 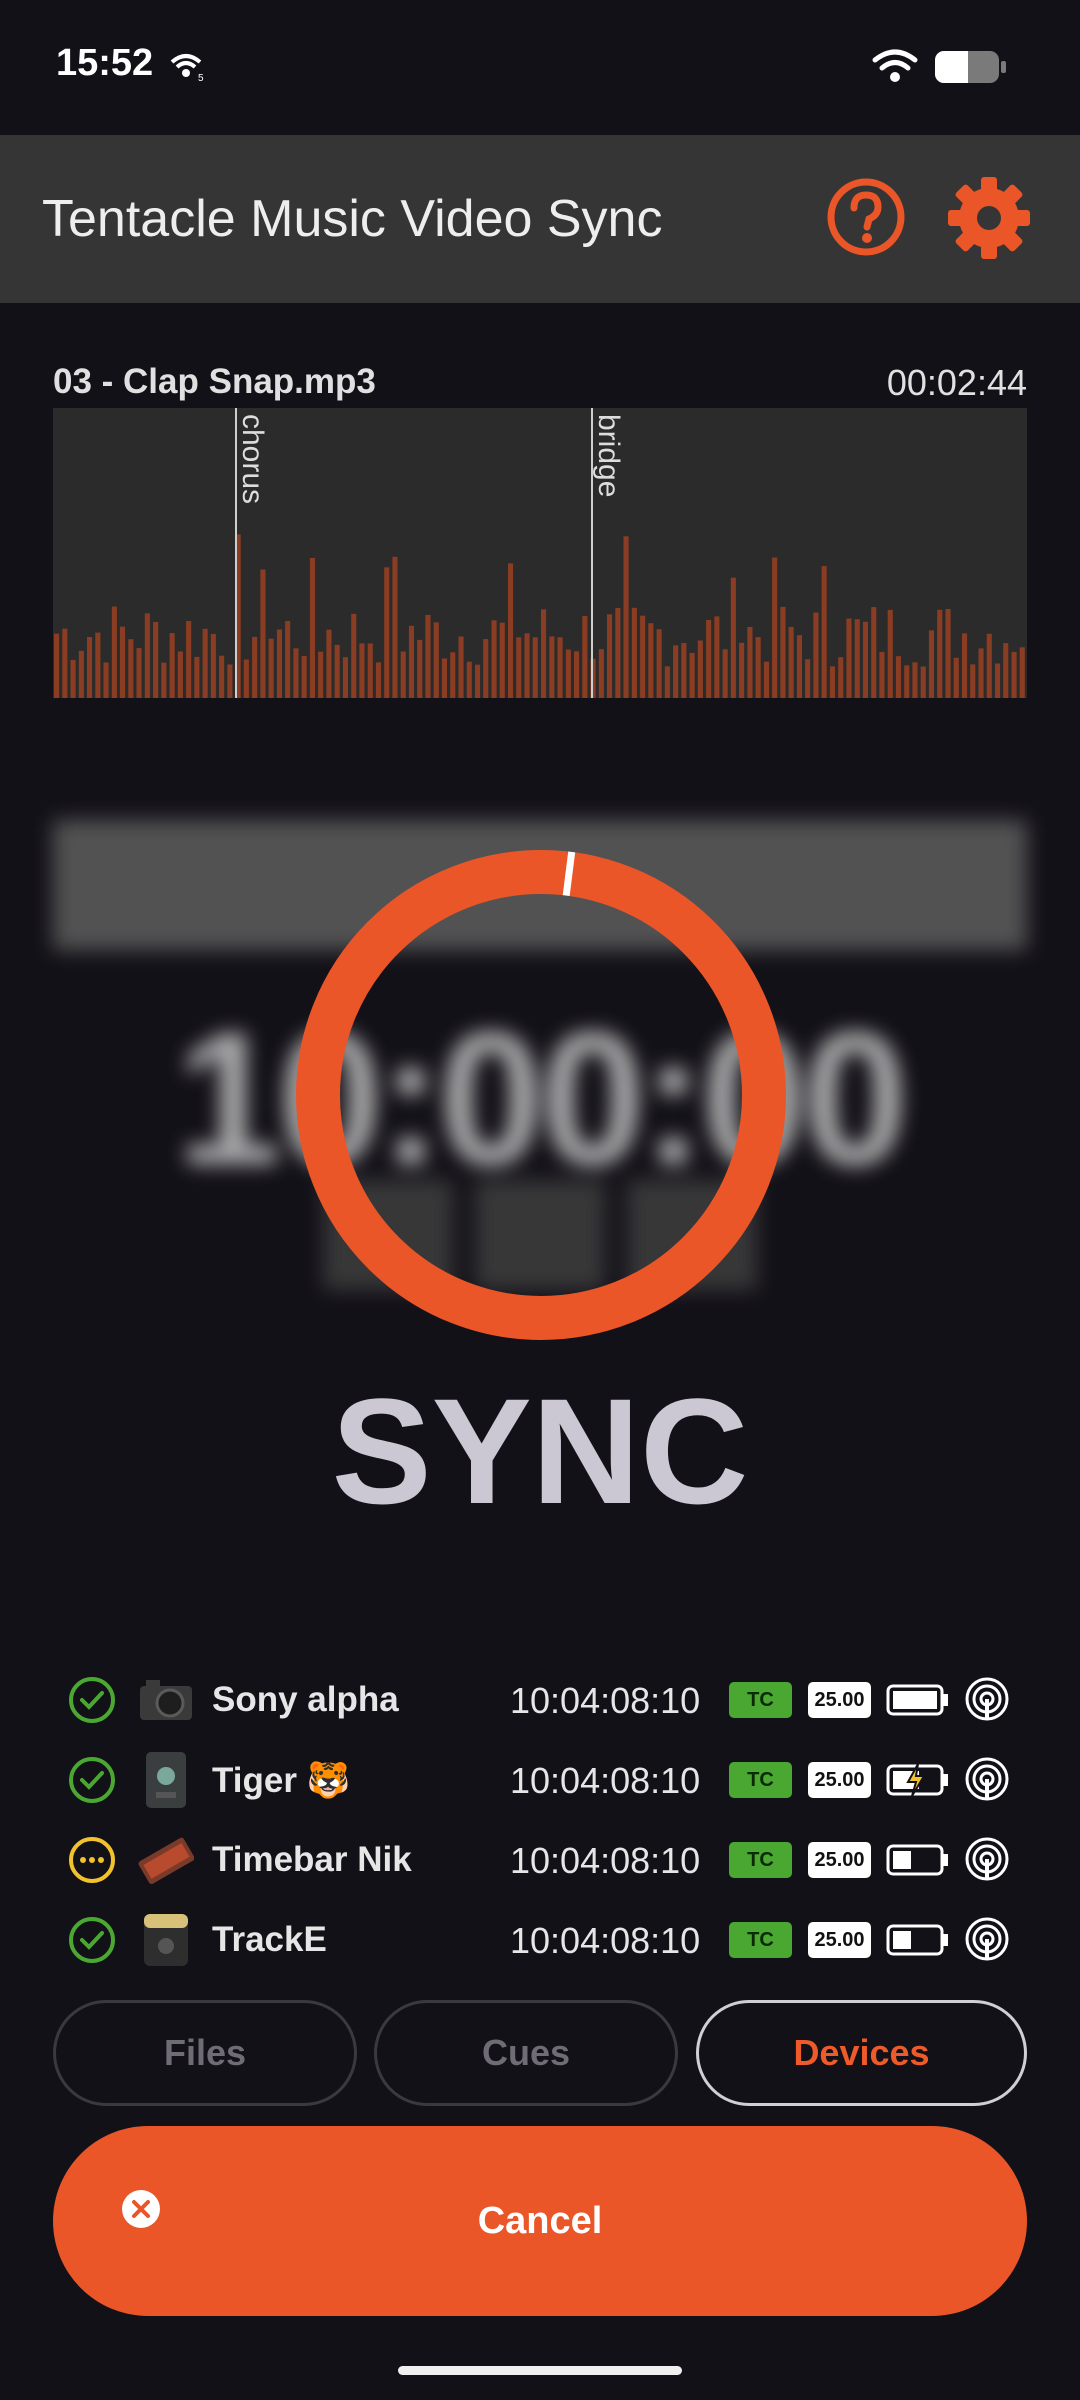 I want to click on cancel-button: Cancel, so click(x=540, y=2221).